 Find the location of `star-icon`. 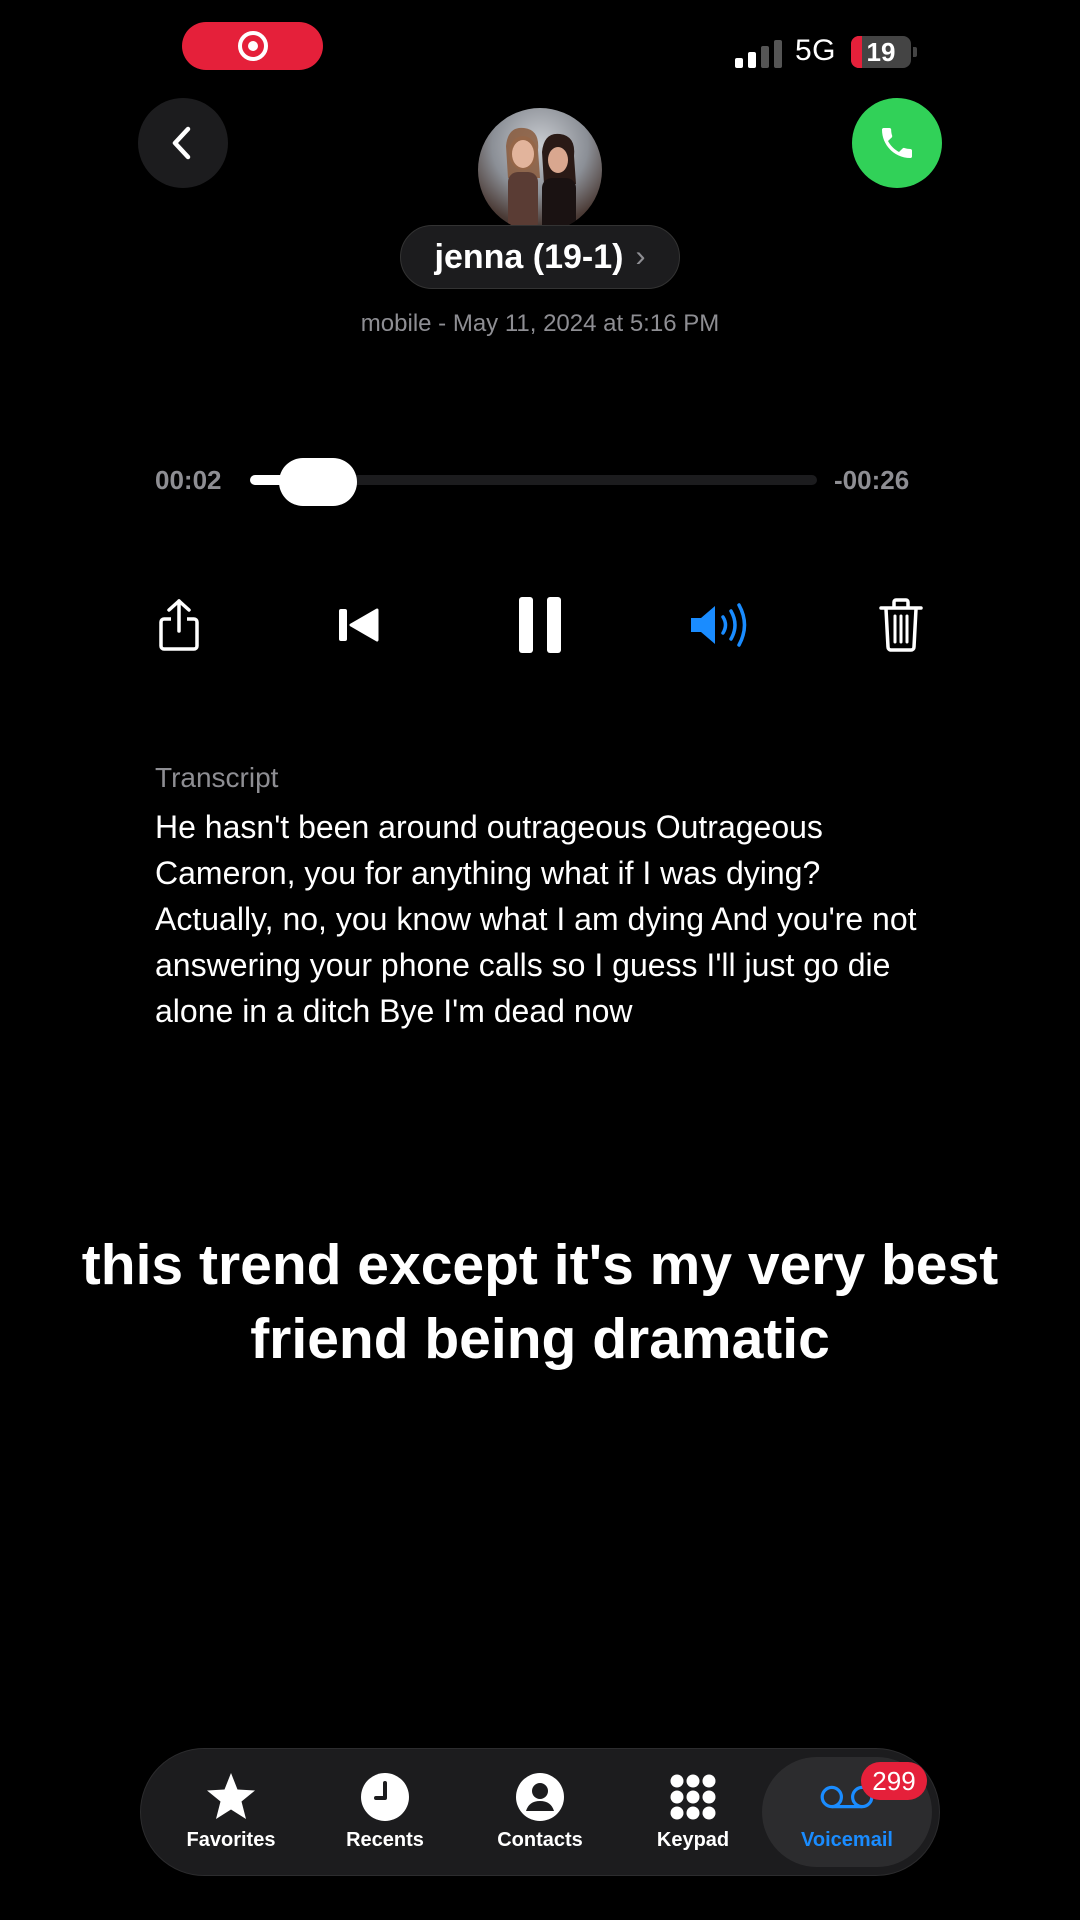

star-icon is located at coordinates (231, 1797).